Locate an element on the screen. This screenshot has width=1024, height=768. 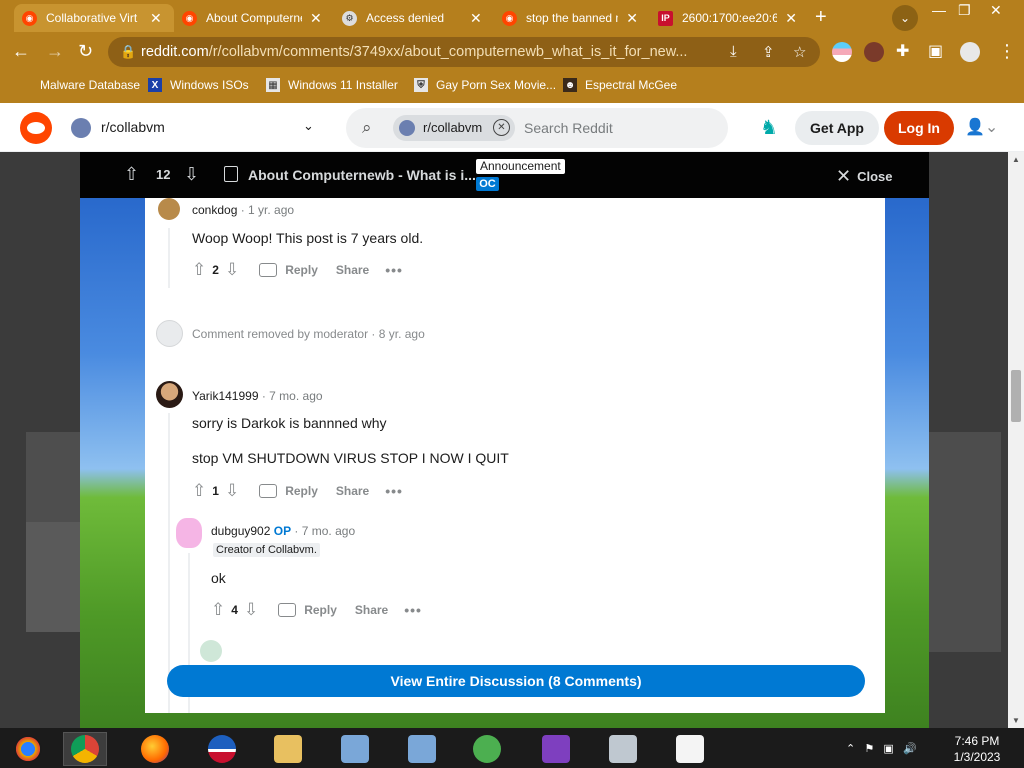
browser-menu-icon: ⋮ is located at coordinates (1007, 51).